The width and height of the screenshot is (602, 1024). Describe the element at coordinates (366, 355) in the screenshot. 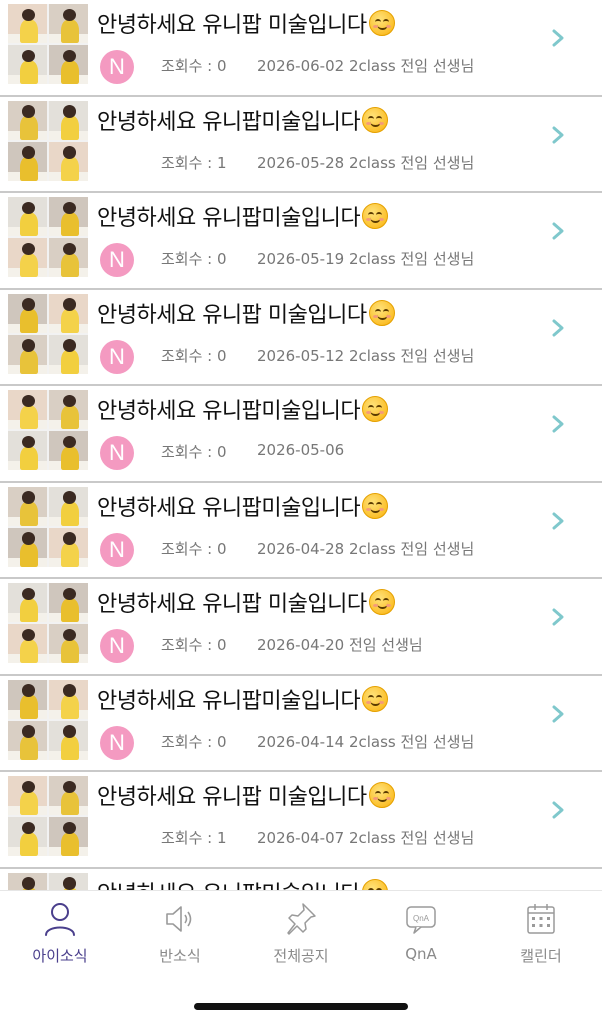

I see `post-date-author: 2026-05-12 2class 전임 선생님` at that location.